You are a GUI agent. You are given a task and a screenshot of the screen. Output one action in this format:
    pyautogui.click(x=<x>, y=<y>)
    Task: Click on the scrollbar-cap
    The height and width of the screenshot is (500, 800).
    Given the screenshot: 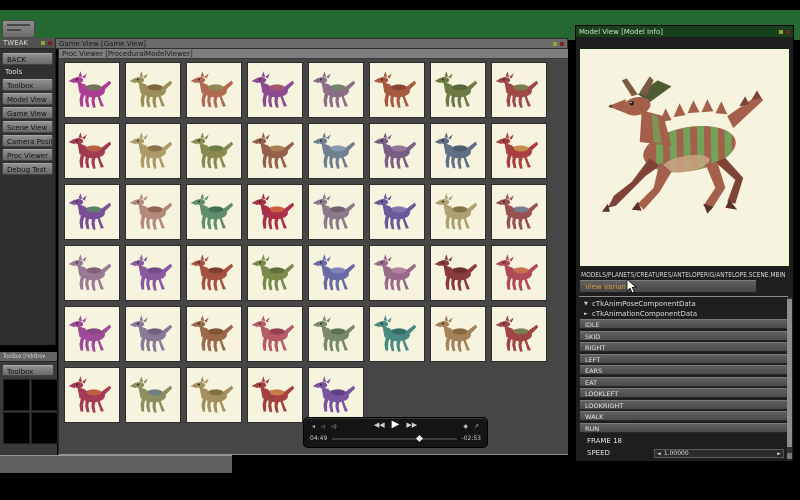 What is the action you would take?
    pyautogui.click(x=789, y=456)
    